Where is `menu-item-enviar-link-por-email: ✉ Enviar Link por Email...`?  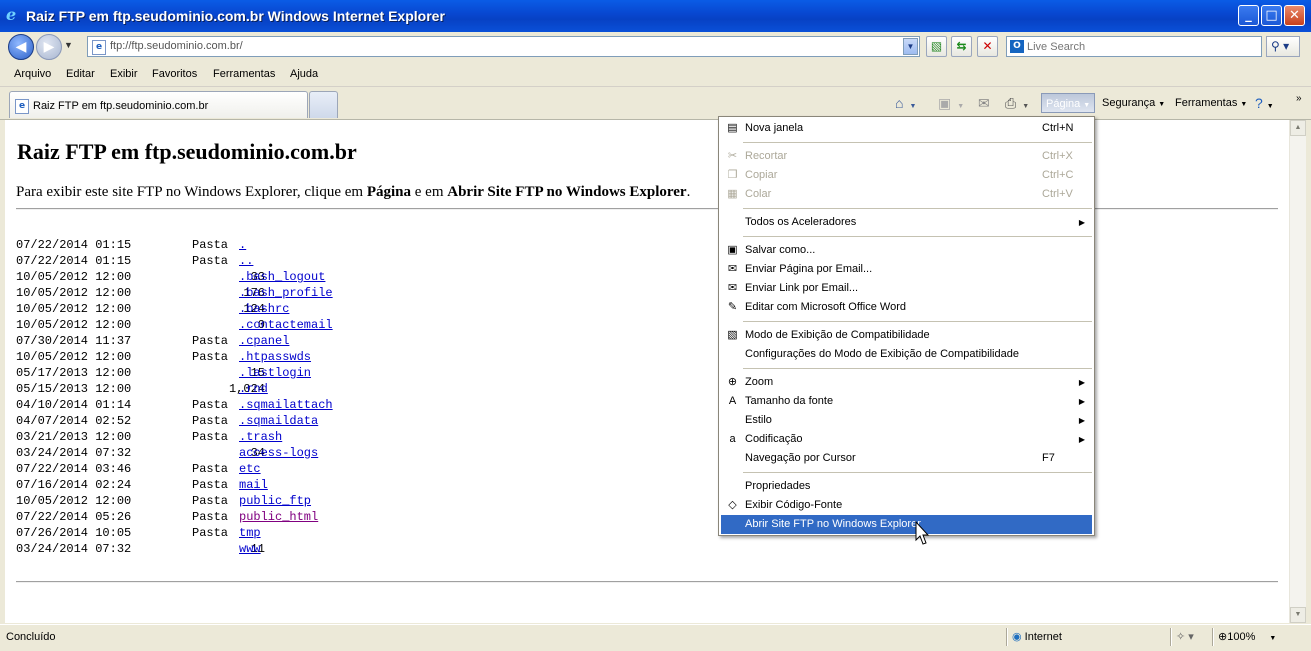
menu-item-enviar-link-por-email: ✉ Enviar Link por Email... is located at coordinates (906, 288).